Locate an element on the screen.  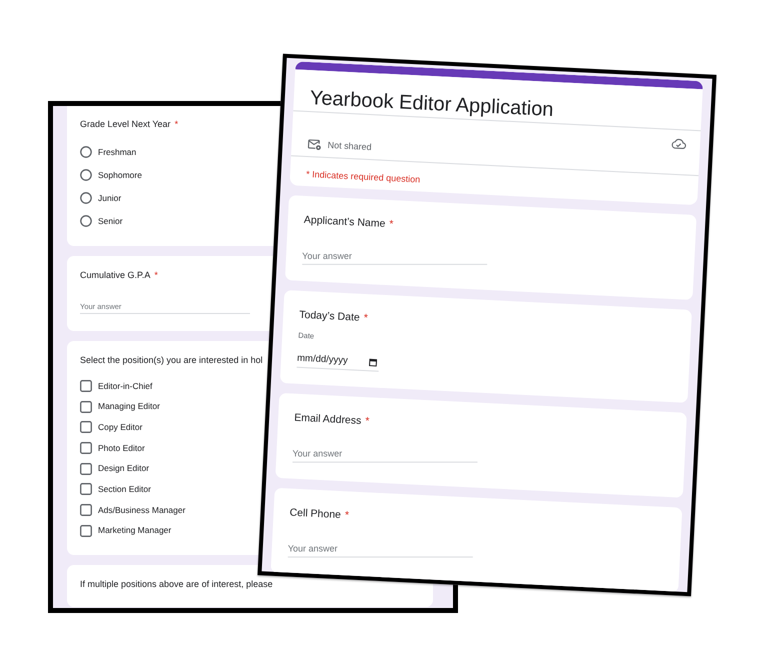
required-note: * Indicates required question is located at coordinates (363, 177).